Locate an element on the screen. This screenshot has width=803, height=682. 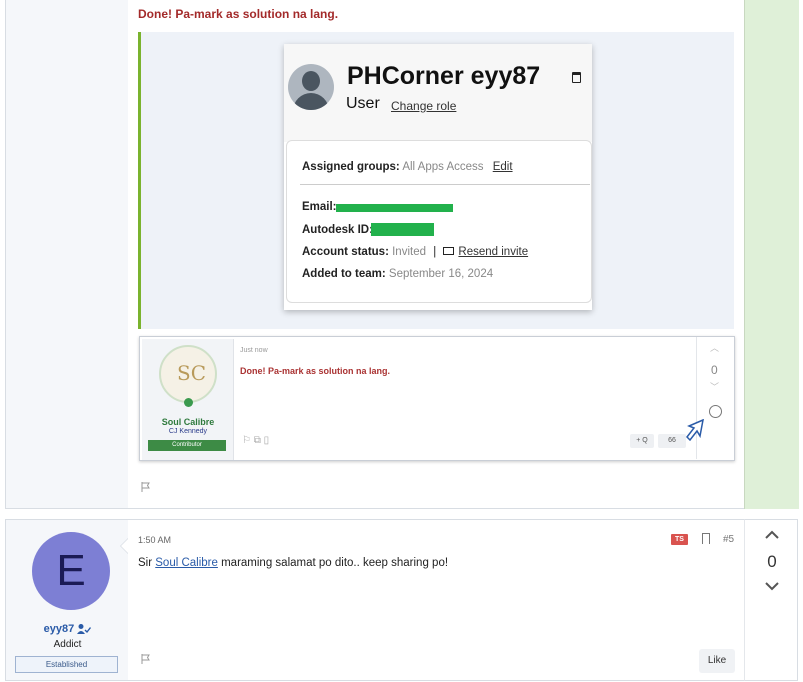
email-redaction is located at coordinates (394, 208).